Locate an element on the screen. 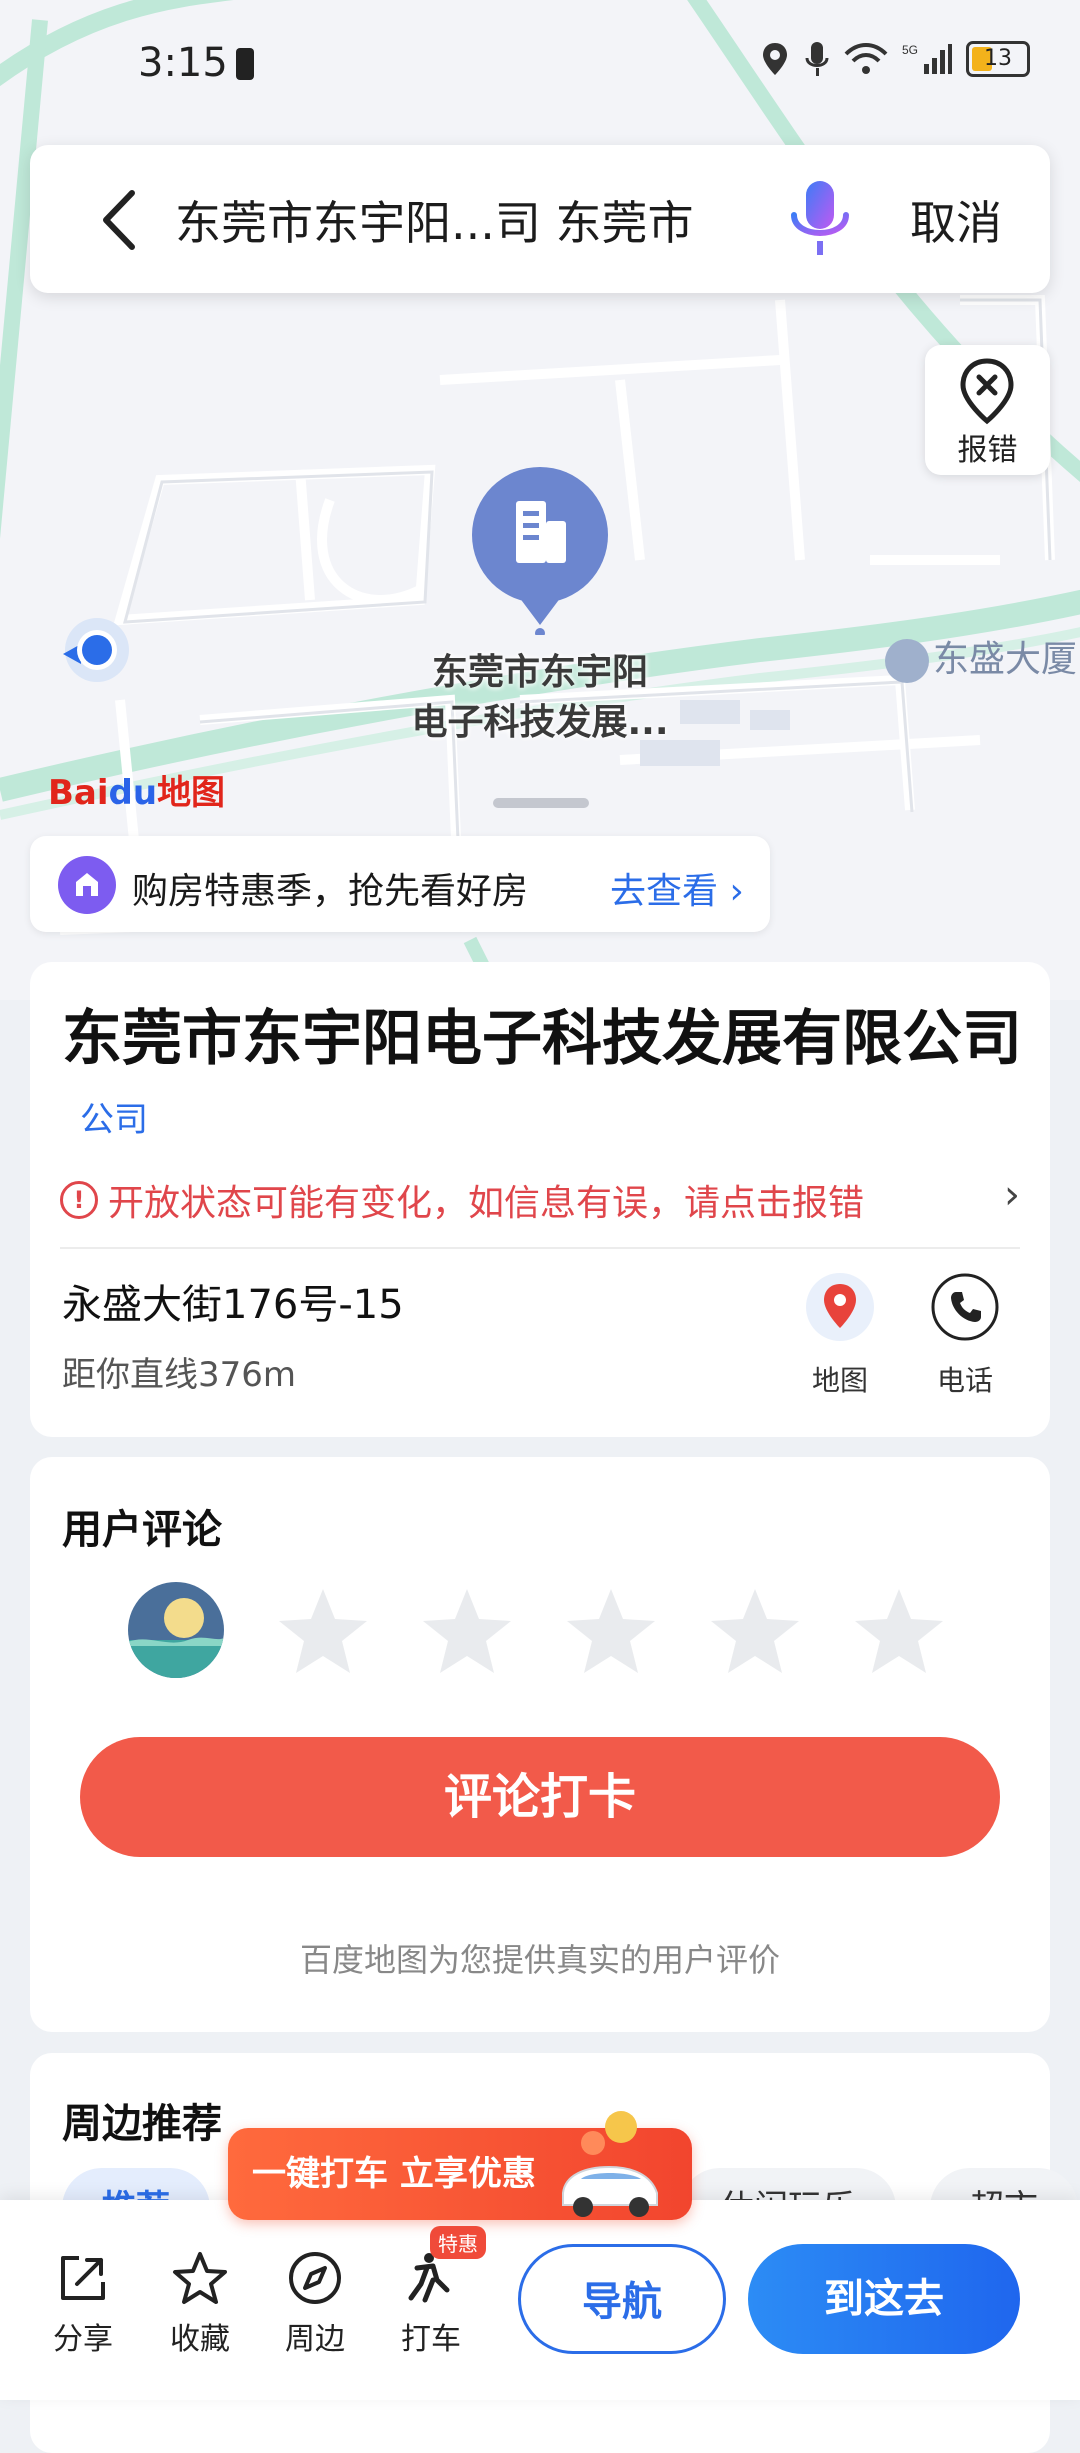 This screenshot has width=1080, height=2453. svg-text: 5G is located at coordinates (910, 50).